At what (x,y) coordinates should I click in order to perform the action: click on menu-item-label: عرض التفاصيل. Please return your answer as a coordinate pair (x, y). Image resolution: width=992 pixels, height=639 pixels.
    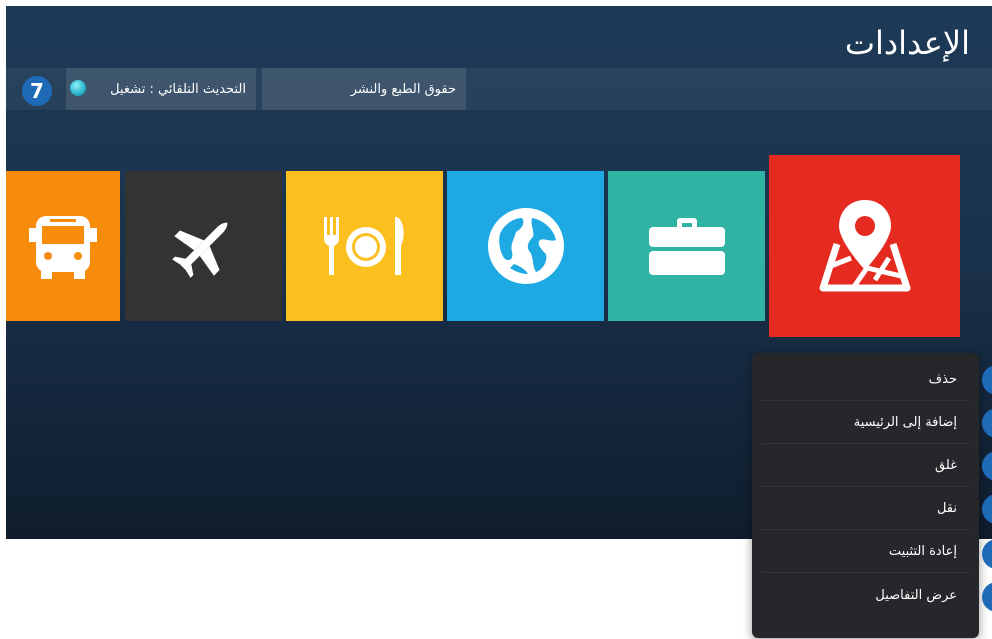
    Looking at the image, I should click on (916, 595).